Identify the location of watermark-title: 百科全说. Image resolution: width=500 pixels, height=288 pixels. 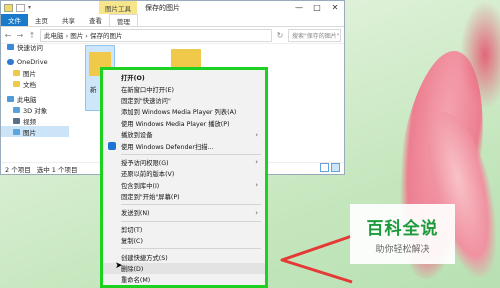
(402, 228).